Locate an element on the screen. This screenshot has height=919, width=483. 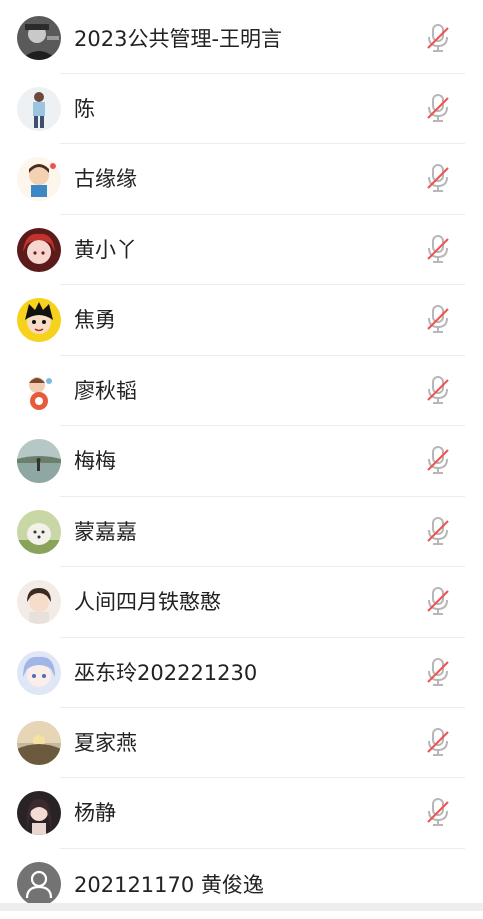
member-row: 人间四月铁憨憨 is located at coordinates (241, 602).